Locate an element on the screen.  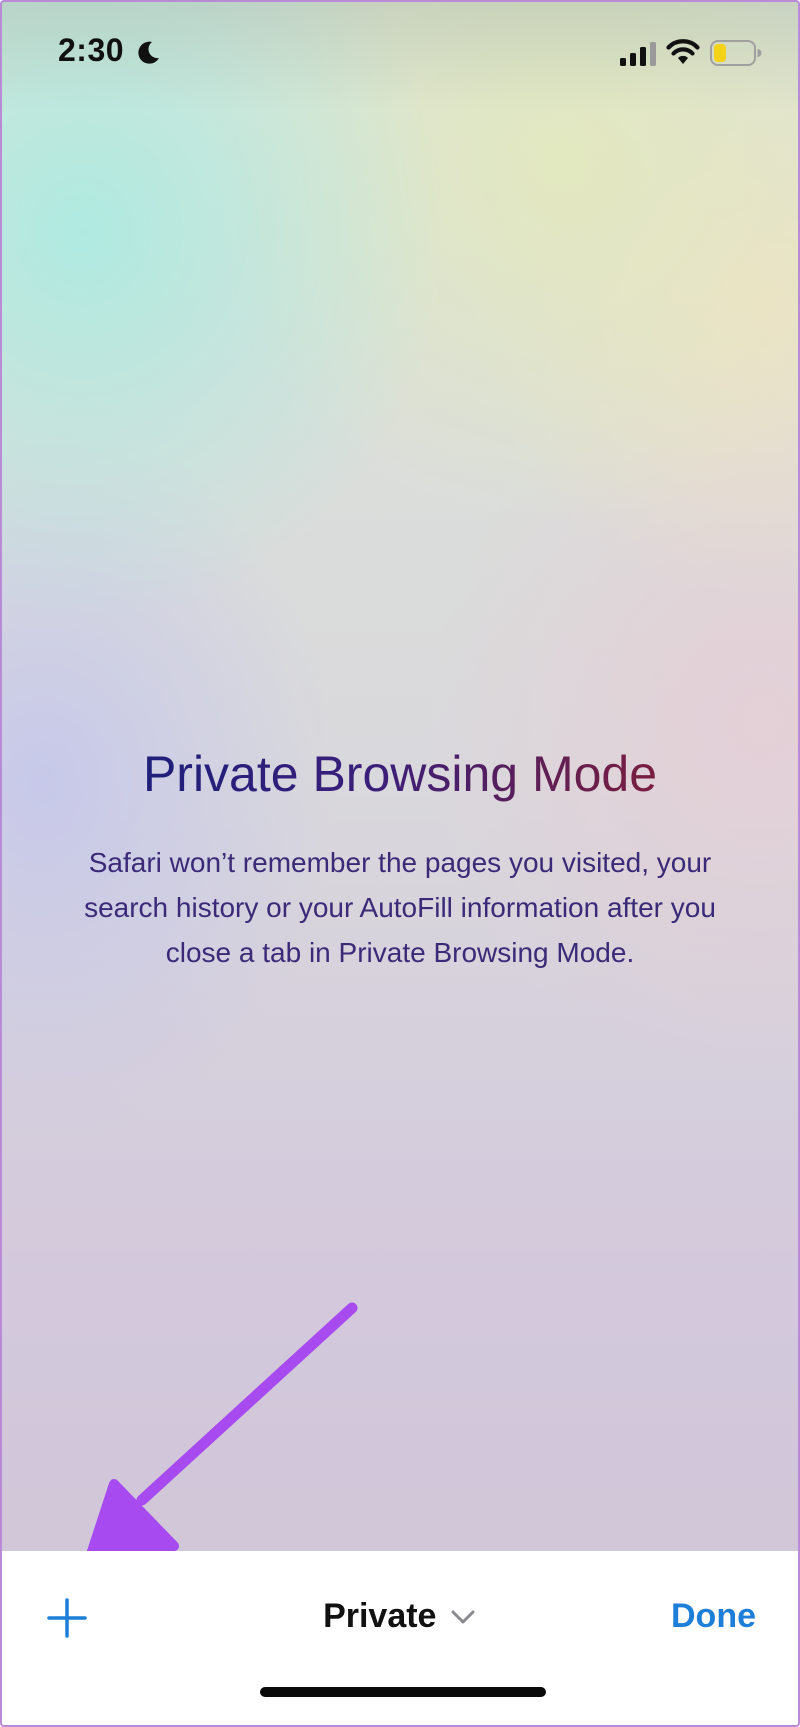
done-button: Done is located at coordinates (713, 1616).